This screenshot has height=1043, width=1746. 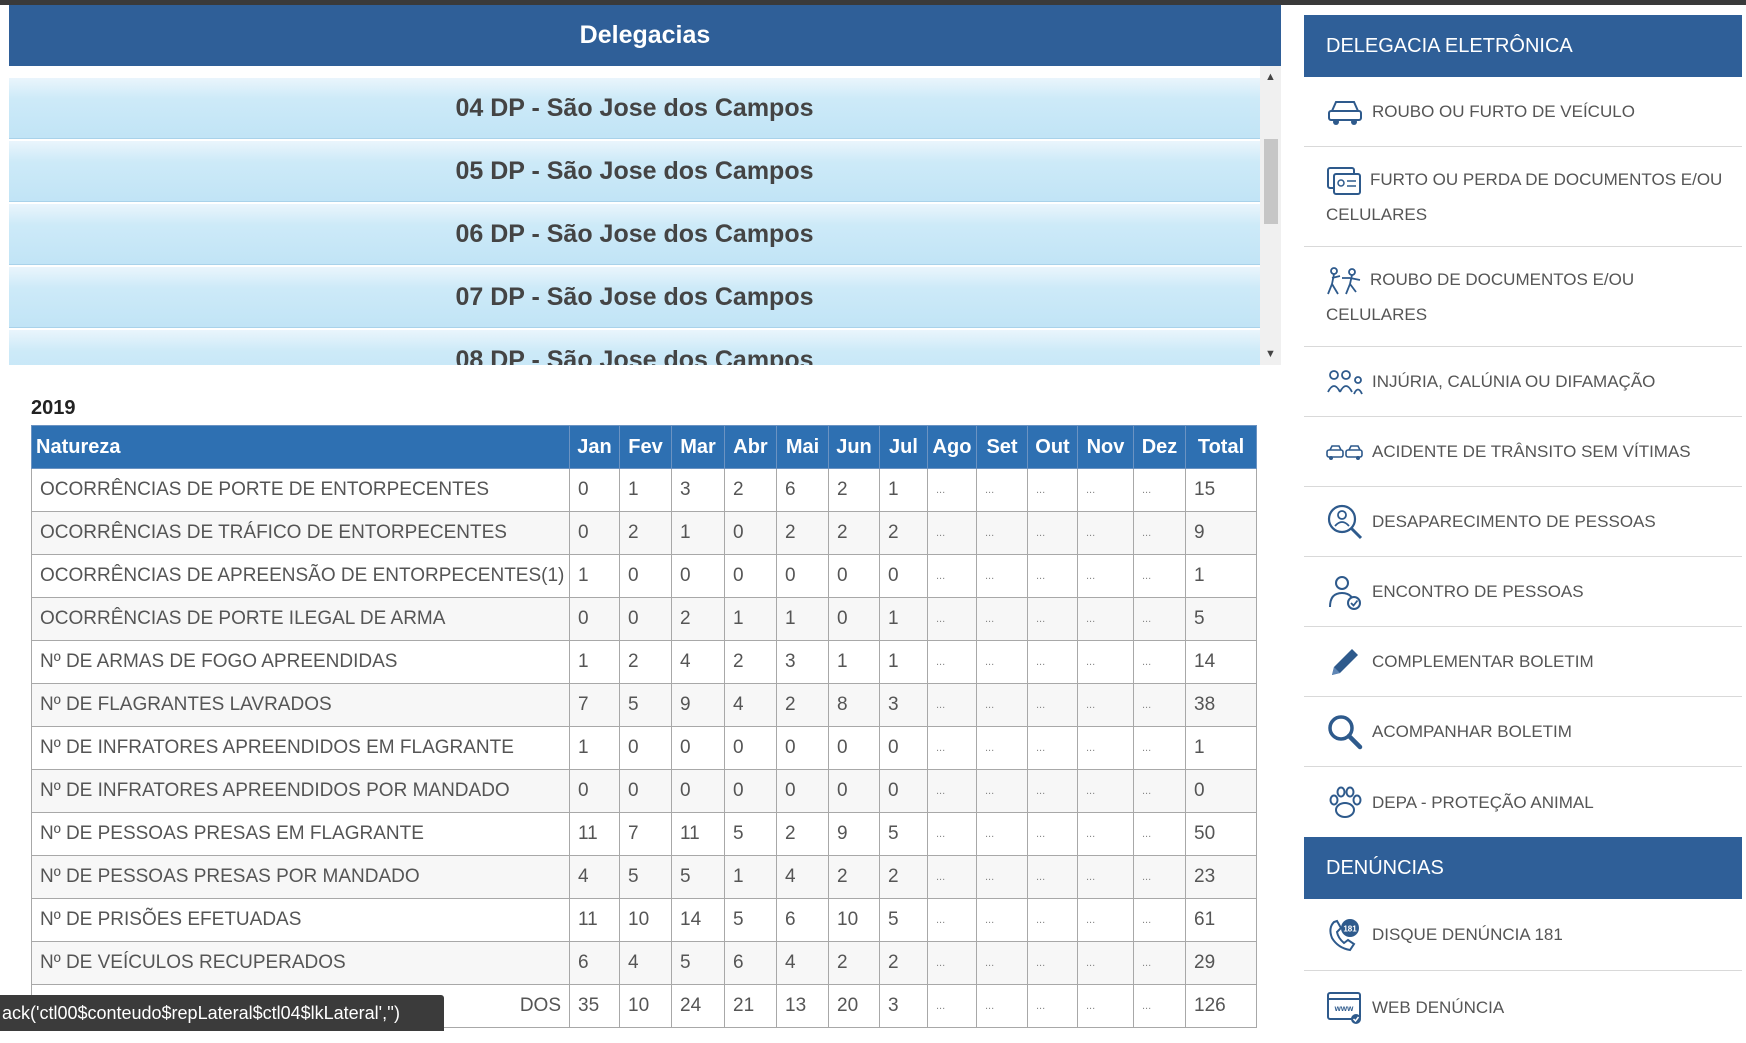 What do you see at coordinates (1271, 181) in the screenshot?
I see `scroll-thumb` at bounding box center [1271, 181].